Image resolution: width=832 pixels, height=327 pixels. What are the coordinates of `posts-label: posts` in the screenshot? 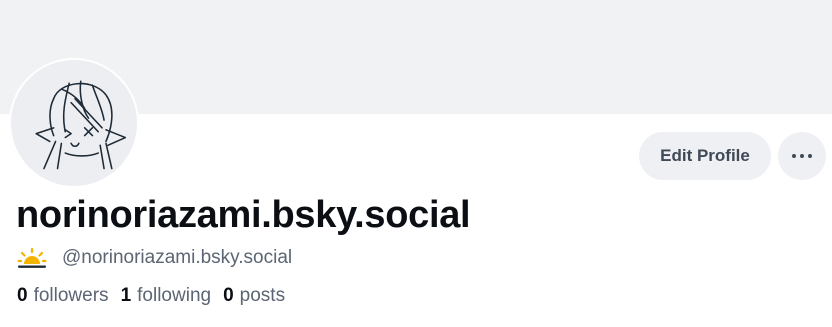 It's located at (262, 295).